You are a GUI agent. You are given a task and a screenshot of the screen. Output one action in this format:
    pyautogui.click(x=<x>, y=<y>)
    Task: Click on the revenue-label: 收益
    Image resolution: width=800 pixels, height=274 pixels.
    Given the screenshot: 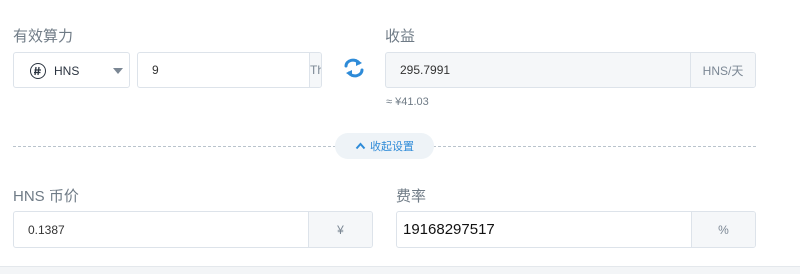 What is the action you would take?
    pyautogui.click(x=400, y=36)
    